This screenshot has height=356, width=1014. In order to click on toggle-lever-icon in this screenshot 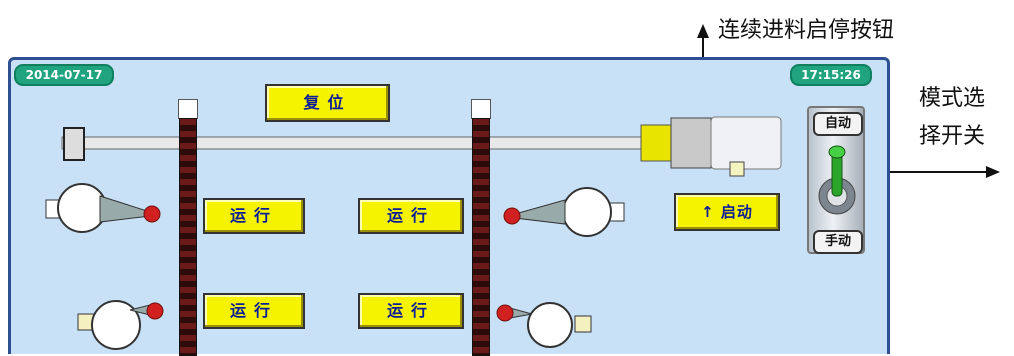, I will do `click(837, 180)`.